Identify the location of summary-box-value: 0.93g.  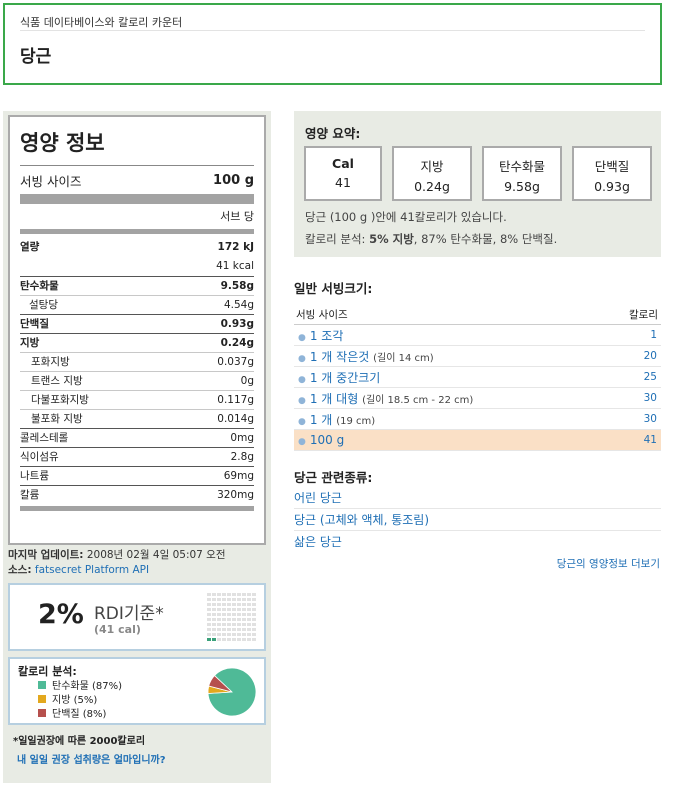
(612, 186).